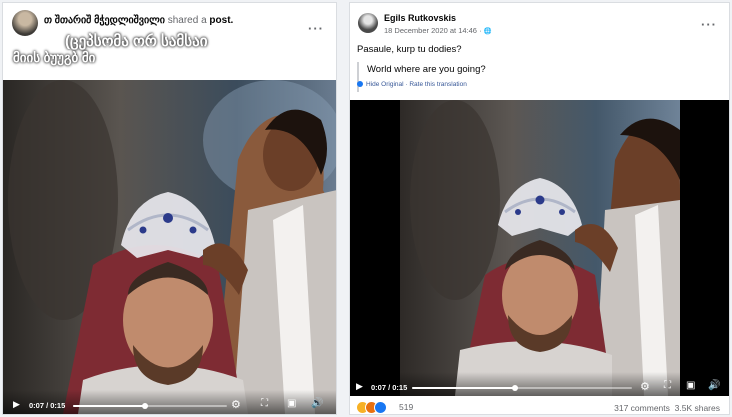  What do you see at coordinates (420, 18) in the screenshot?
I see `author-name: Egils Rutkovskis` at bounding box center [420, 18].